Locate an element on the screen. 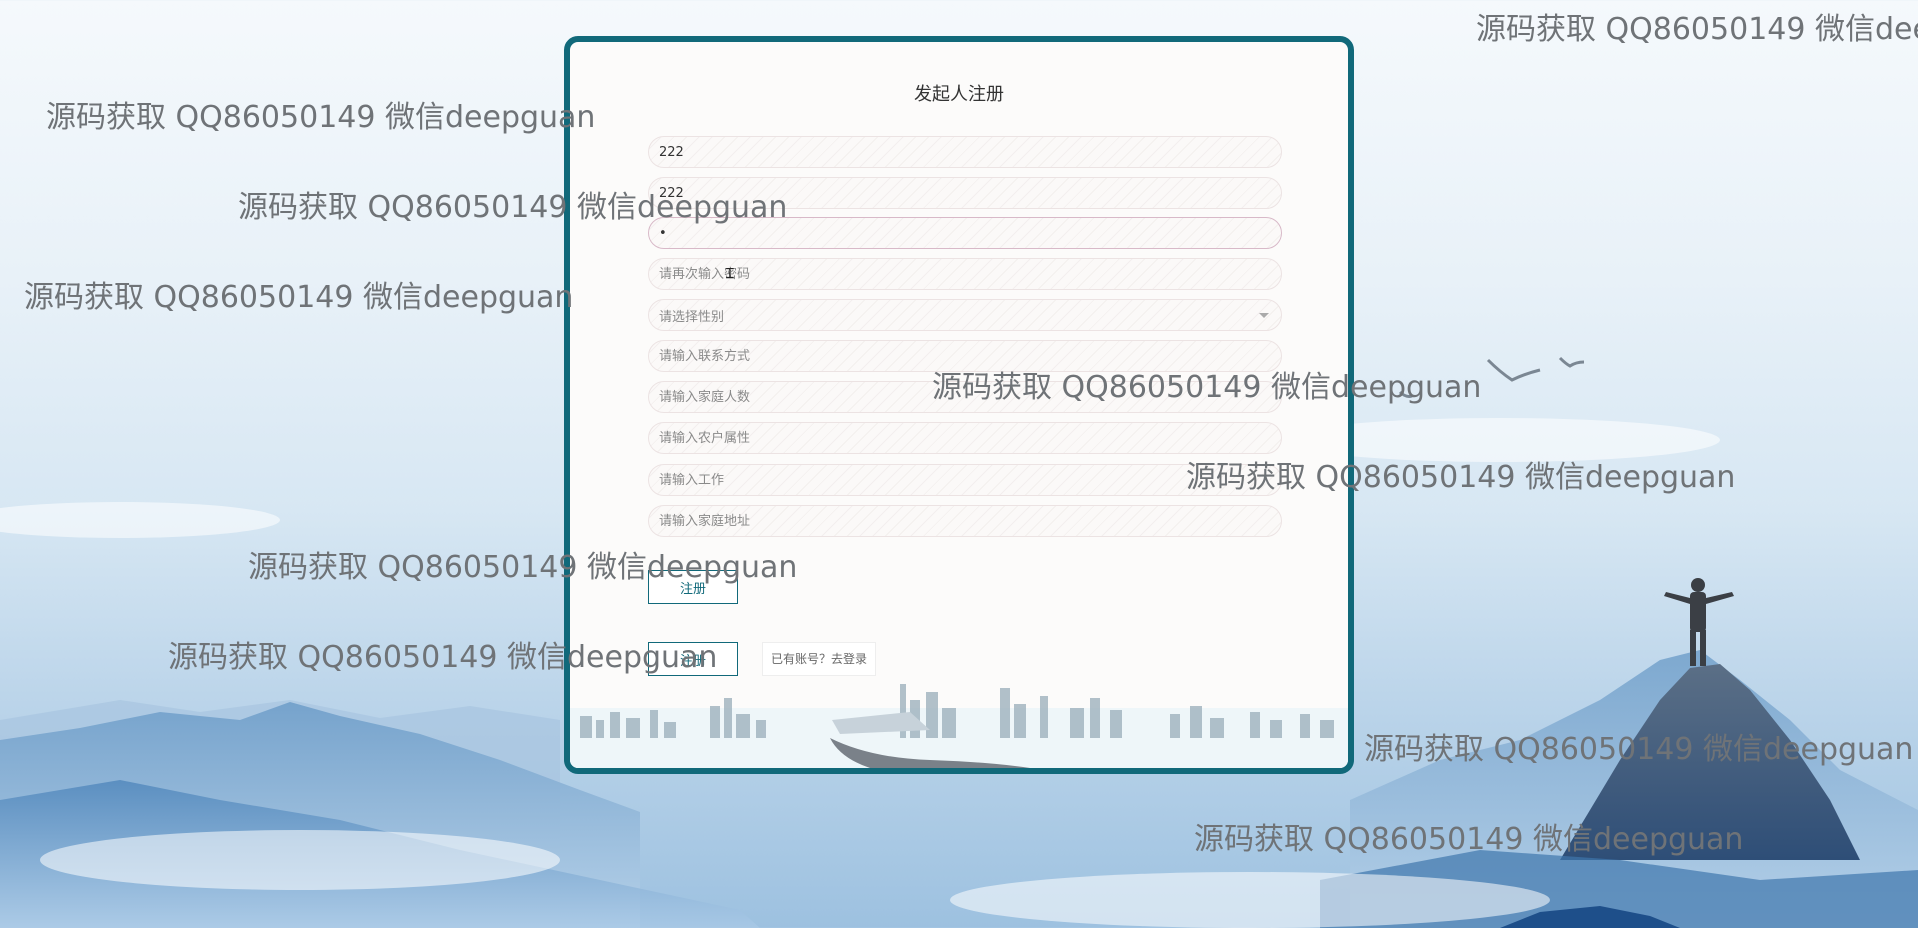 This screenshot has width=1918, height=928. chevron-down-icon is located at coordinates (1264, 315).